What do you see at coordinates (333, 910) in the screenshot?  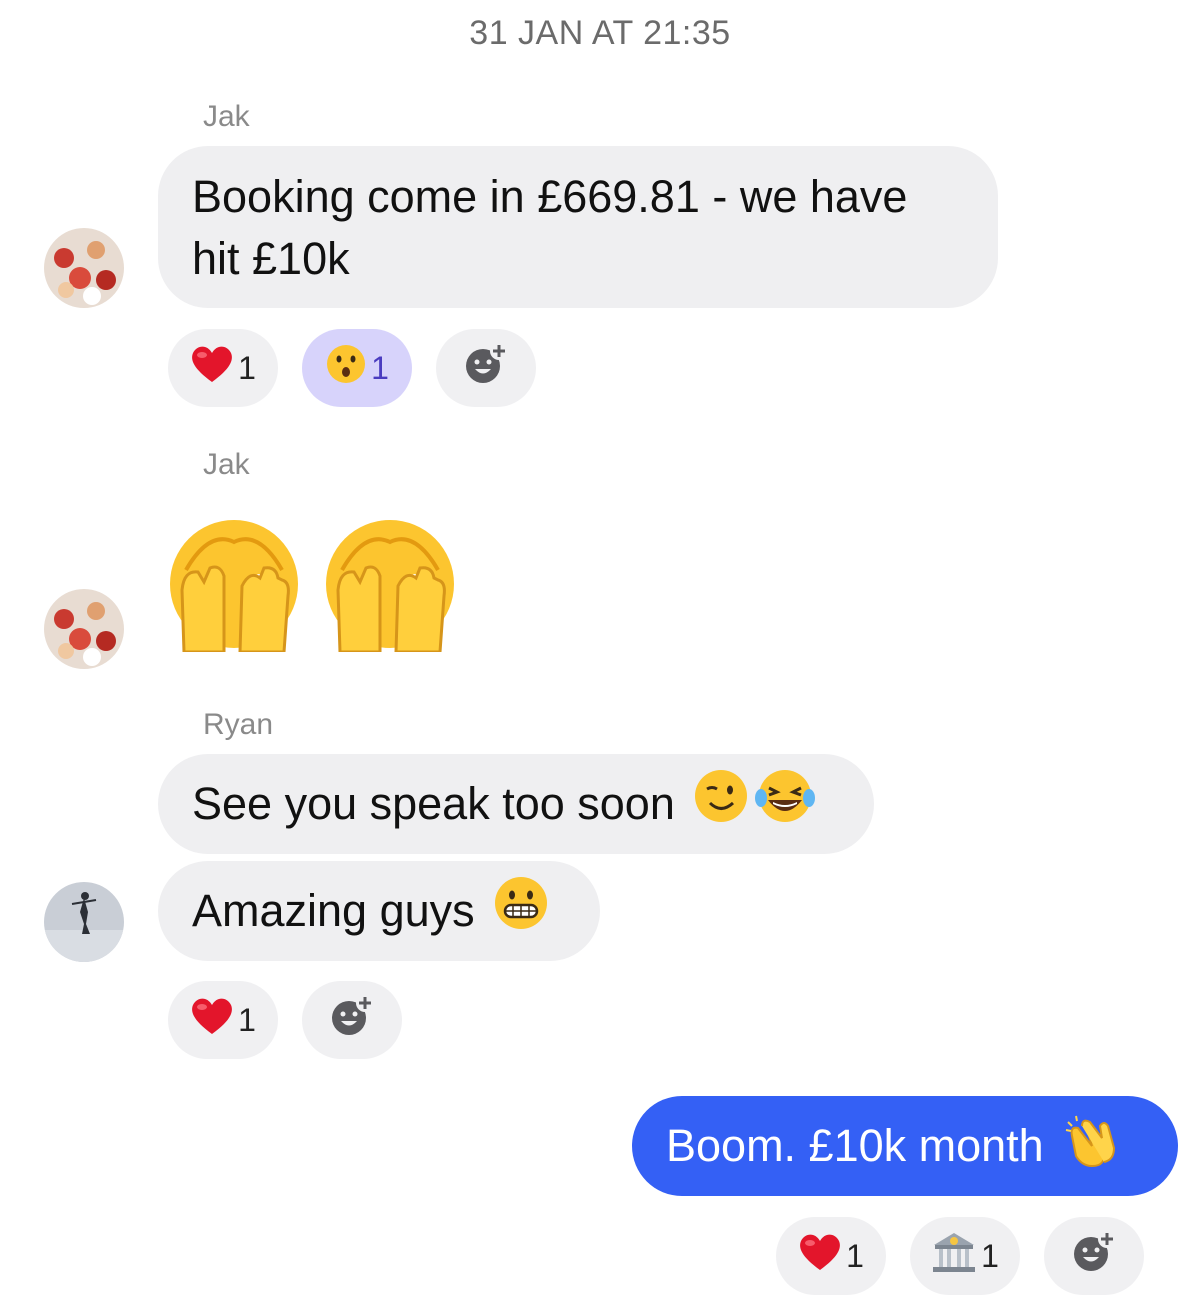 I see `message-text: Amazing guys` at bounding box center [333, 910].